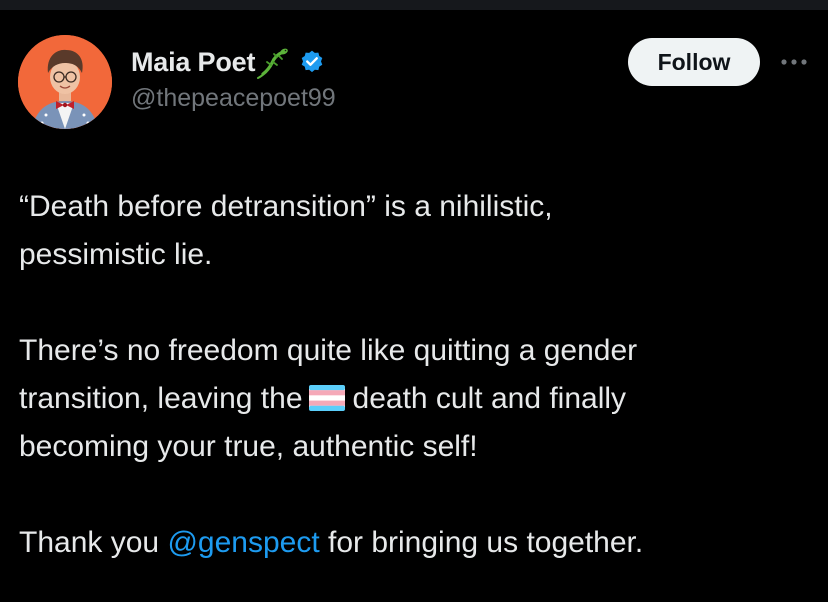 Image resolution: width=828 pixels, height=602 pixels. I want to click on lizard-emoji-icon, so click(273, 63).